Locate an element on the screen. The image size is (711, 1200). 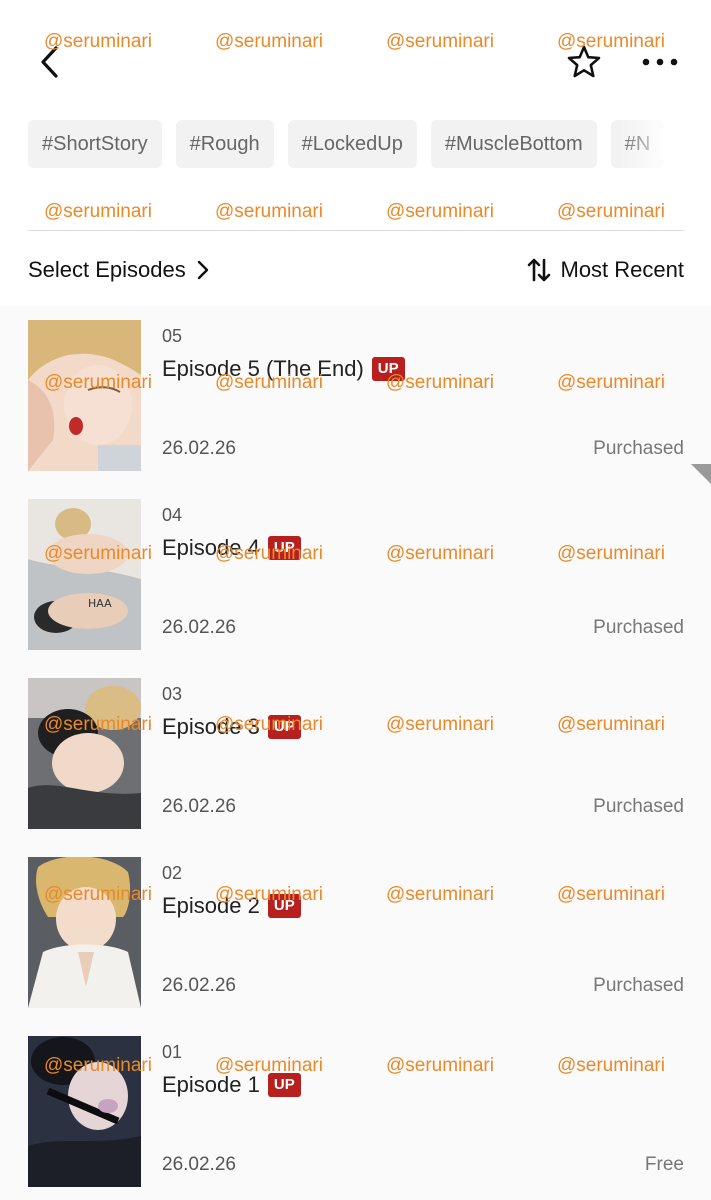
chevron-right-icon is located at coordinates (202, 270).